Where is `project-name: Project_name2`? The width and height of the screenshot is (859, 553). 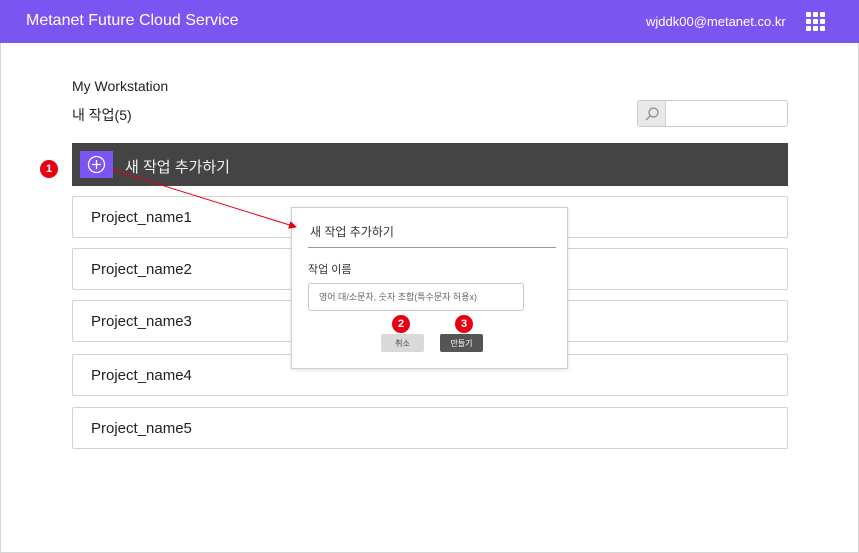
project-name: Project_name2 is located at coordinates (141, 269).